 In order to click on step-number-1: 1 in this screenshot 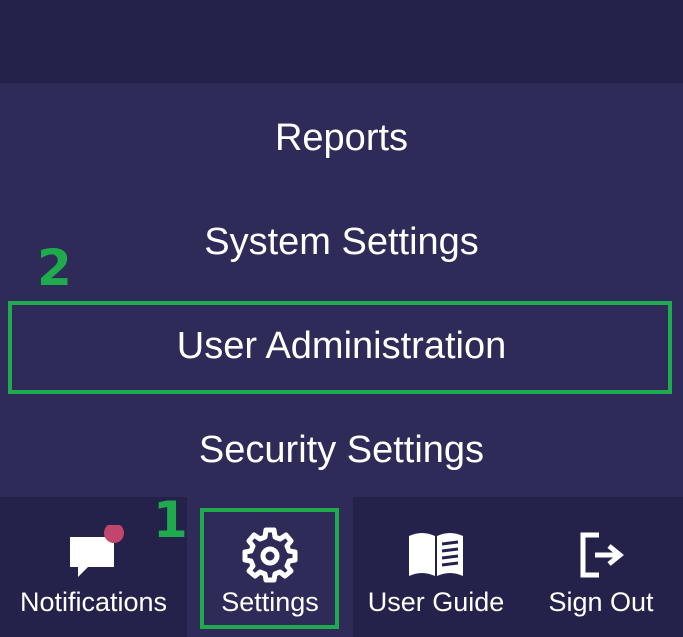, I will do `click(170, 520)`.